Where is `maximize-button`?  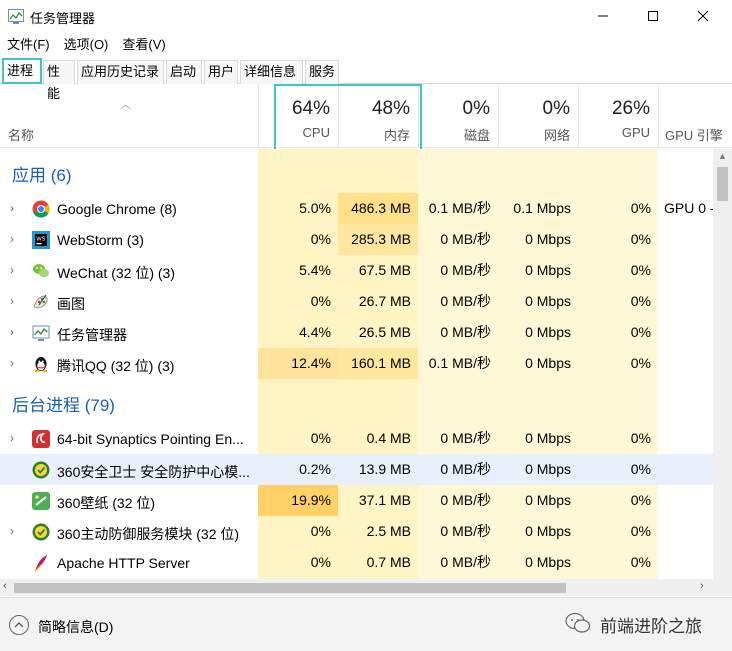
maximize-button is located at coordinates (653, 16).